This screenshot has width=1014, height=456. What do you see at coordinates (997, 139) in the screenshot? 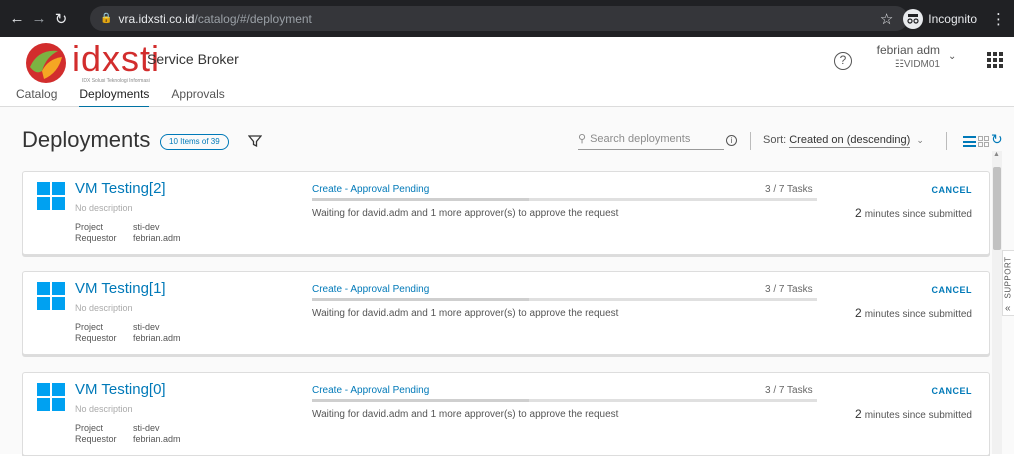
I see `refresh-icon: ↻` at bounding box center [997, 139].